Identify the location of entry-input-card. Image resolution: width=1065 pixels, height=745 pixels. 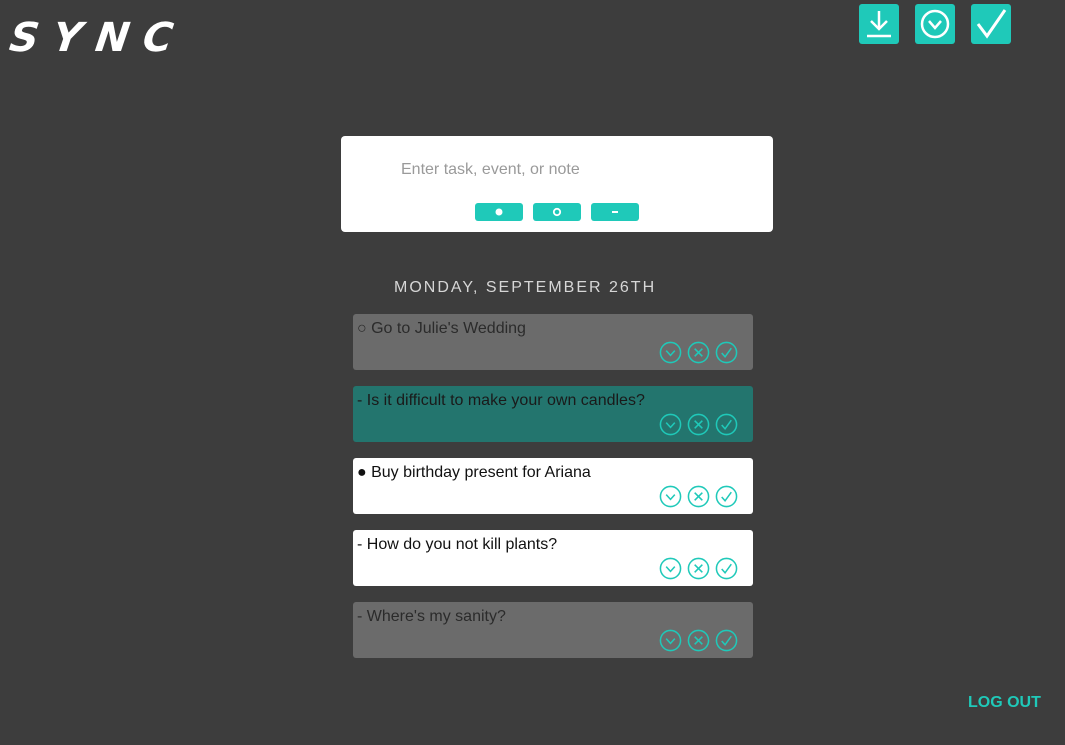
(557, 184).